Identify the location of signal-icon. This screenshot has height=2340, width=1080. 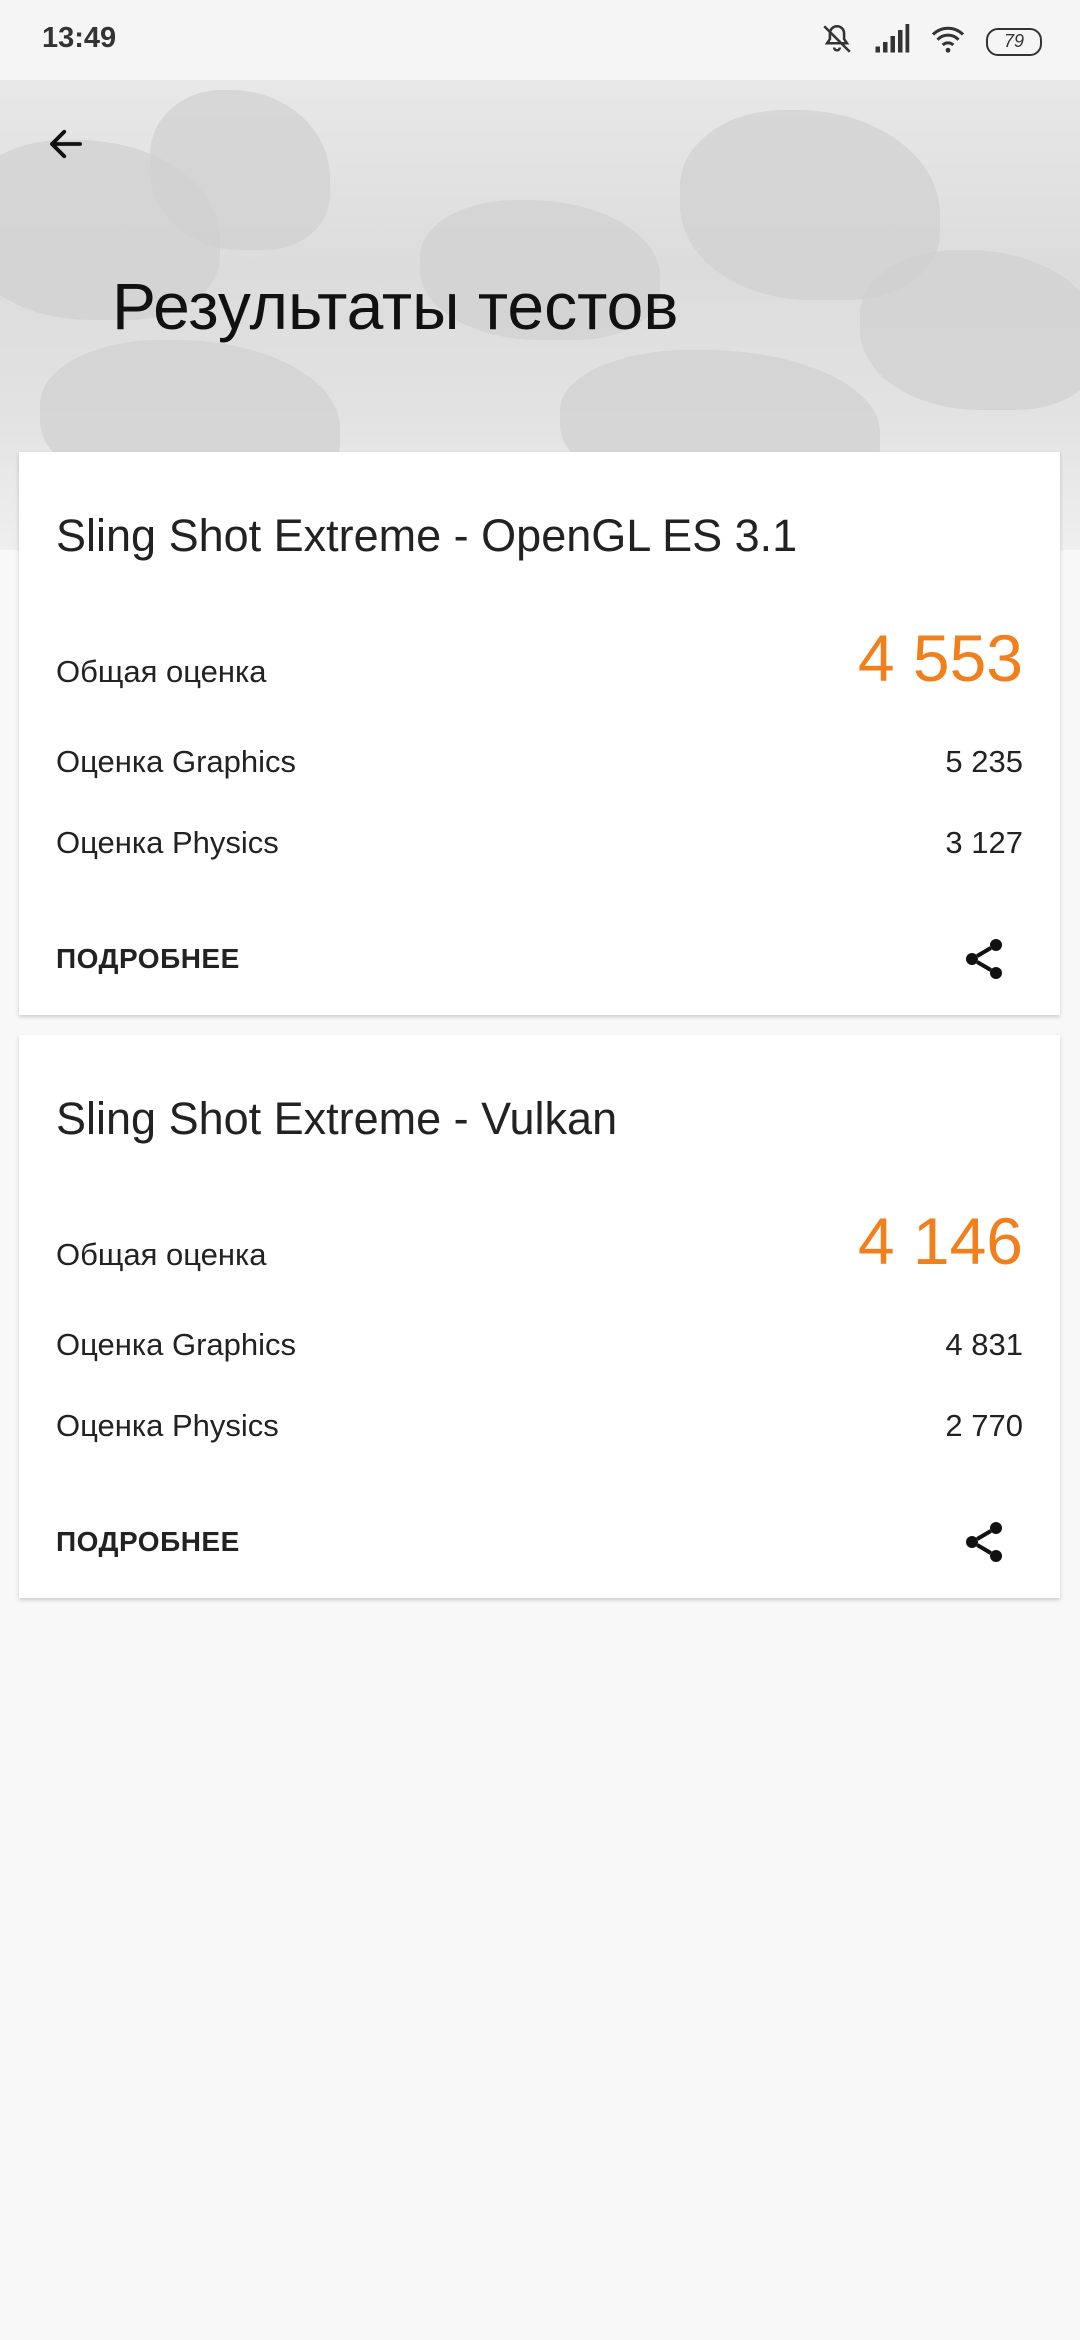
(892, 41).